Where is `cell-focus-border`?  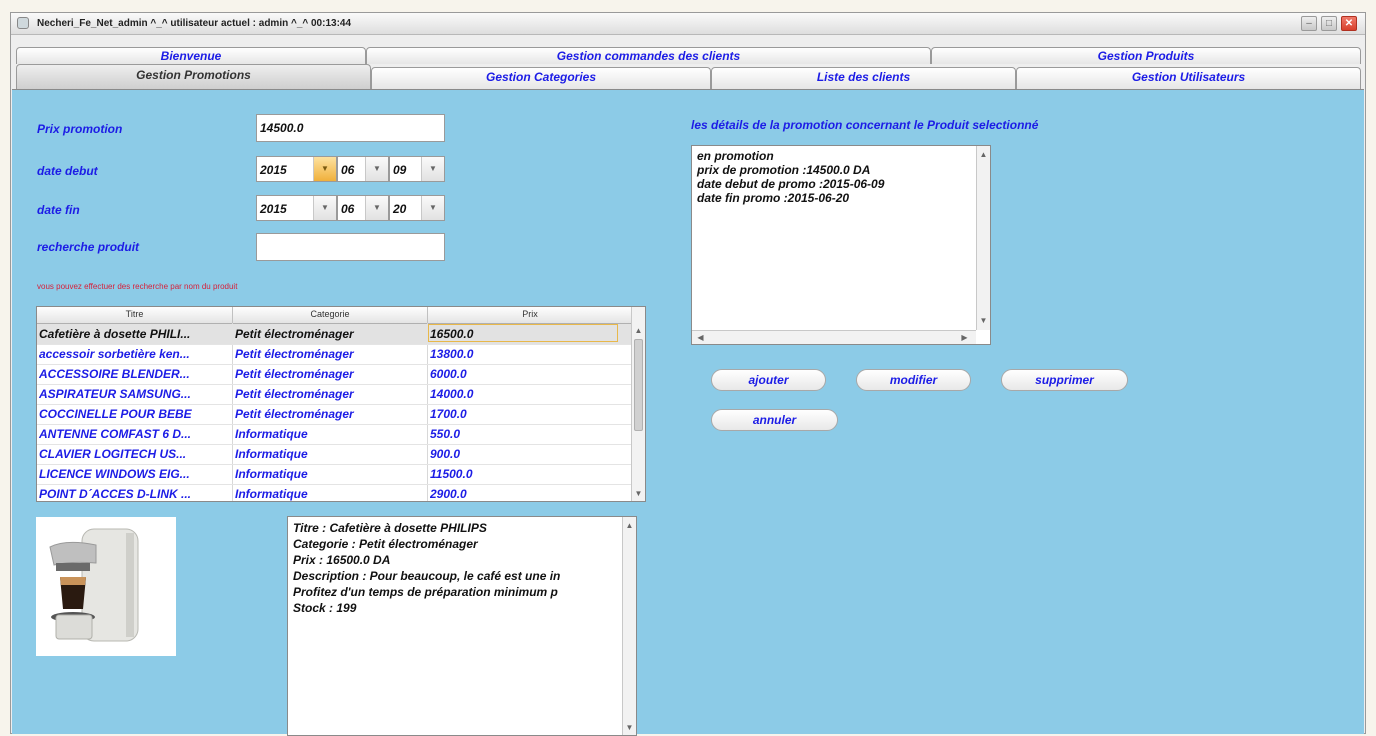 cell-focus-border is located at coordinates (523, 333).